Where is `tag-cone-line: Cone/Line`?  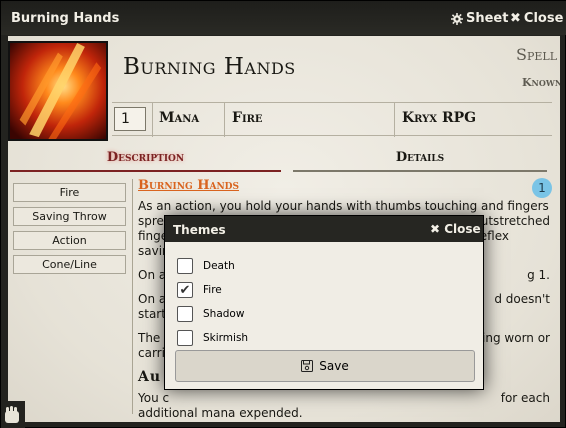 tag-cone-line: Cone/Line is located at coordinates (69, 264).